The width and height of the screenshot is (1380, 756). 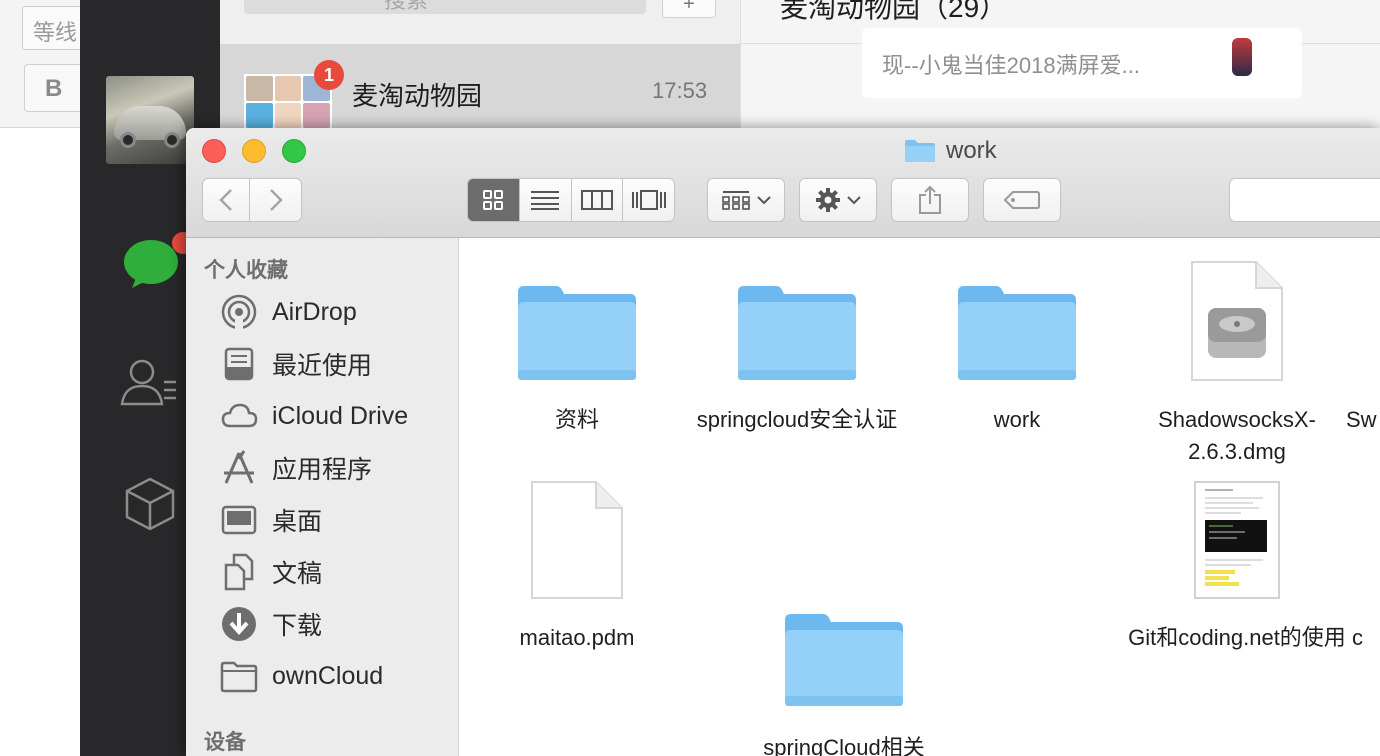 I want to click on favorites-heading: 个人收藏, so click(x=246, y=270).